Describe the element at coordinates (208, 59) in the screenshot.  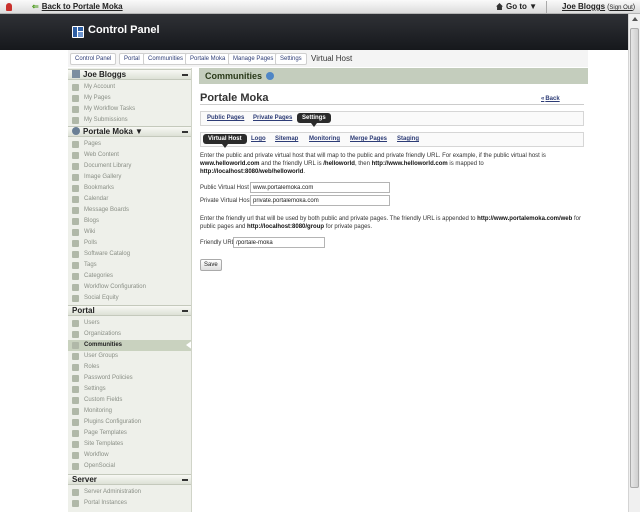
I see `breadcrumb-site: Portale Moka` at that location.